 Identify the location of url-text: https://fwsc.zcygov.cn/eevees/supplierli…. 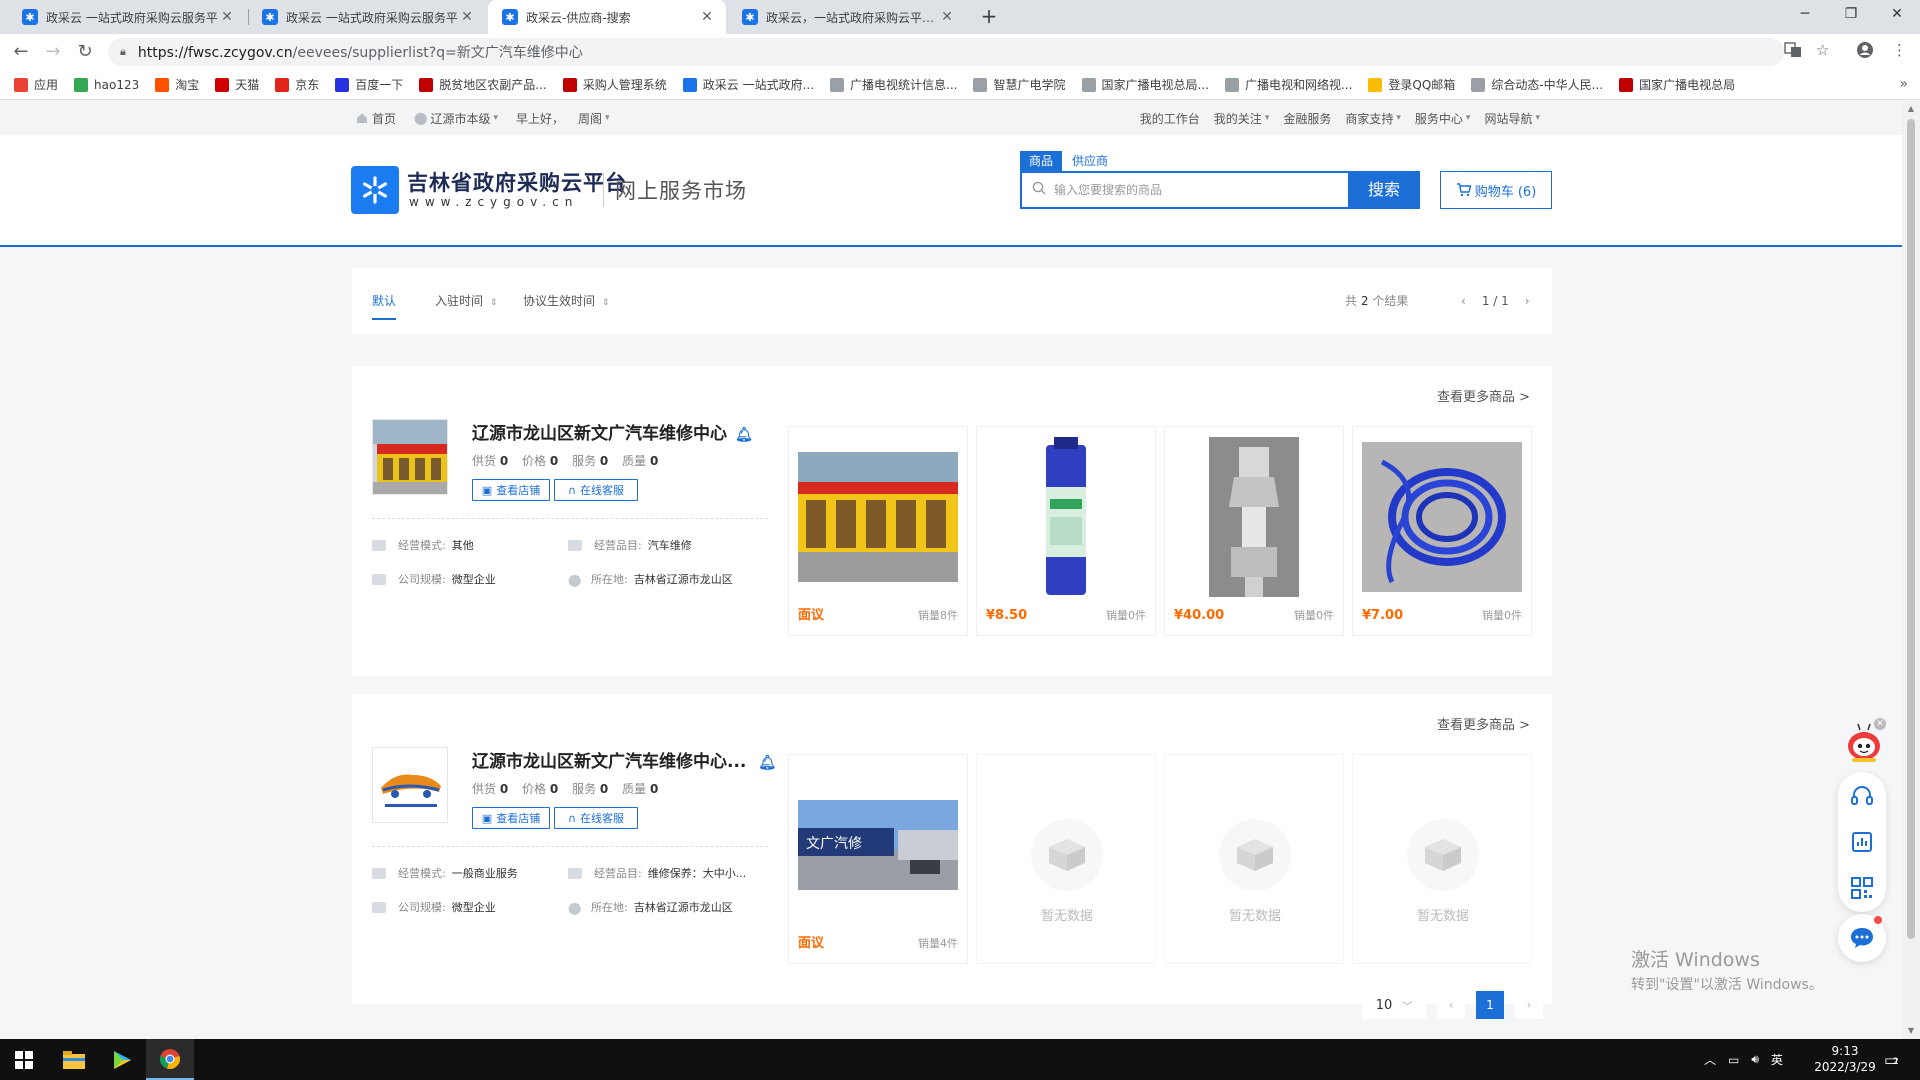
(360, 52).